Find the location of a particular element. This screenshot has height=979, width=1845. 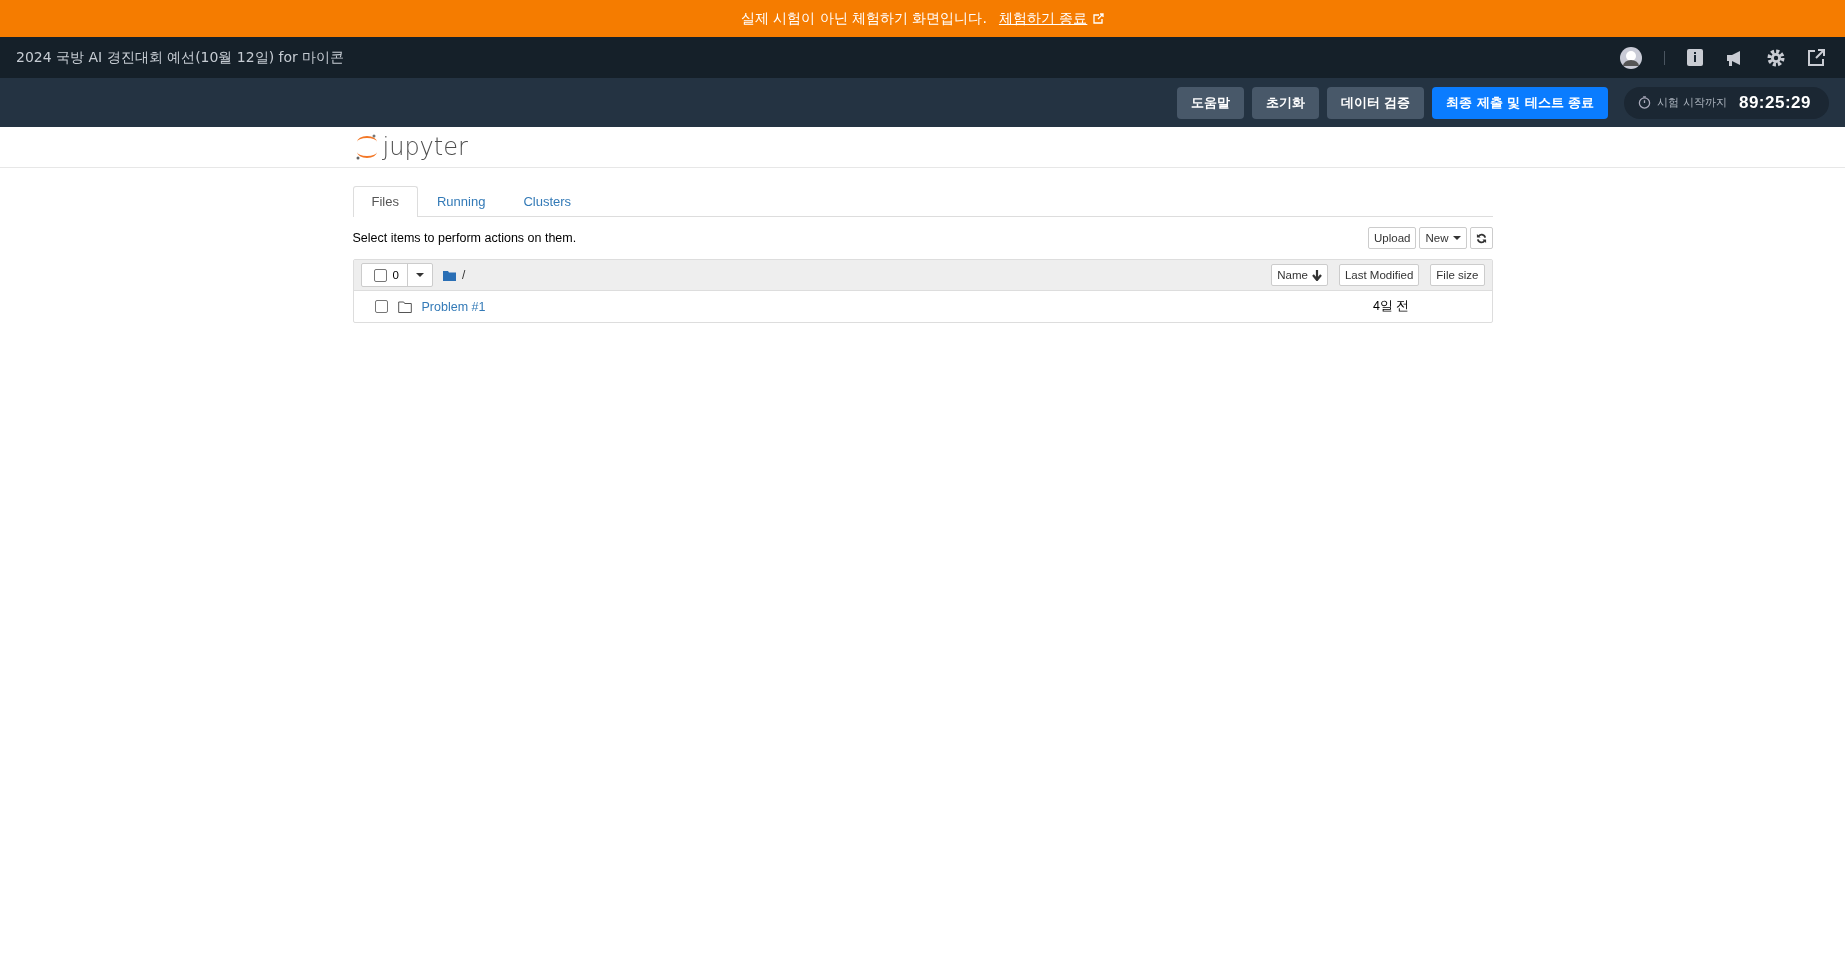

refresh-icon is located at coordinates (1481, 238).